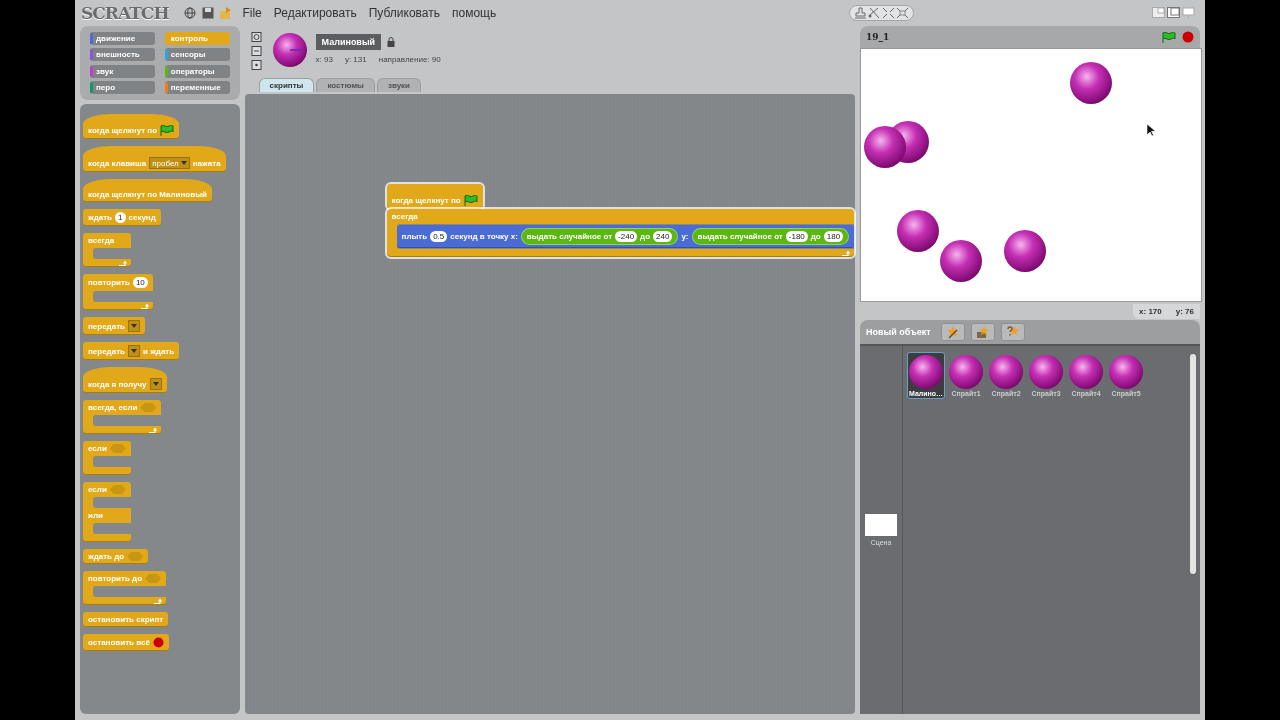 This screenshot has width=1280, height=720. Describe the element at coordinates (125, 13) in the screenshot. I see `scratch-logo: SCRATCH` at that location.